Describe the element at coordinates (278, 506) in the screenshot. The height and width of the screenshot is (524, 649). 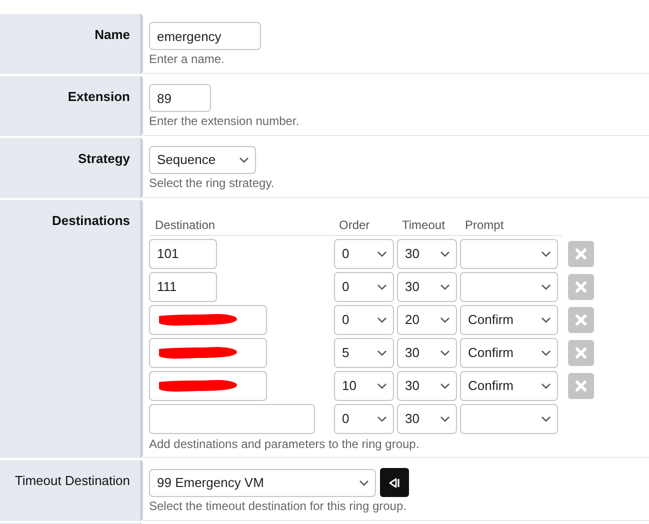
I see `hint-text: Select the timeout destination for this ring group.` at that location.